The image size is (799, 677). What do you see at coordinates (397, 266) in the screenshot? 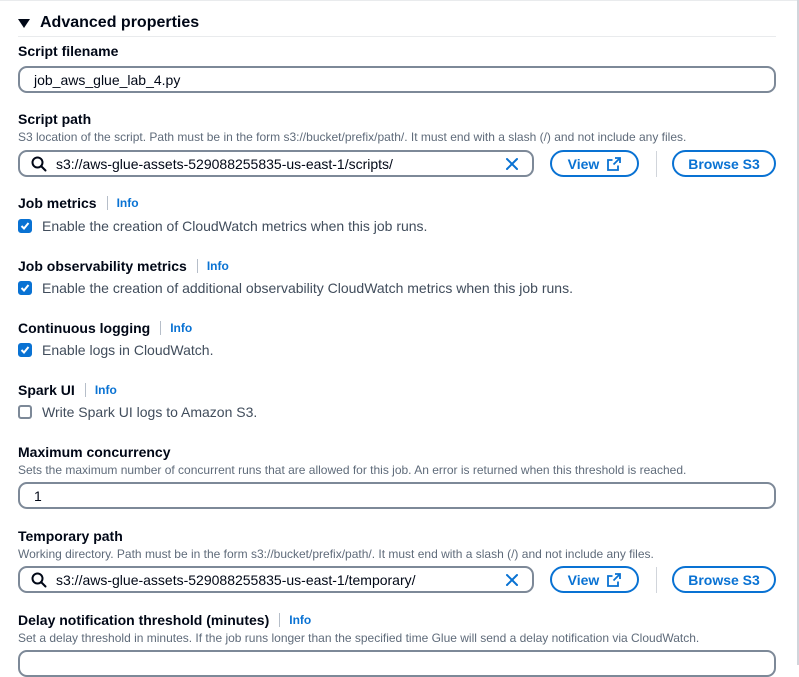
I see `job-observability-field: Job observability metrics Info` at bounding box center [397, 266].